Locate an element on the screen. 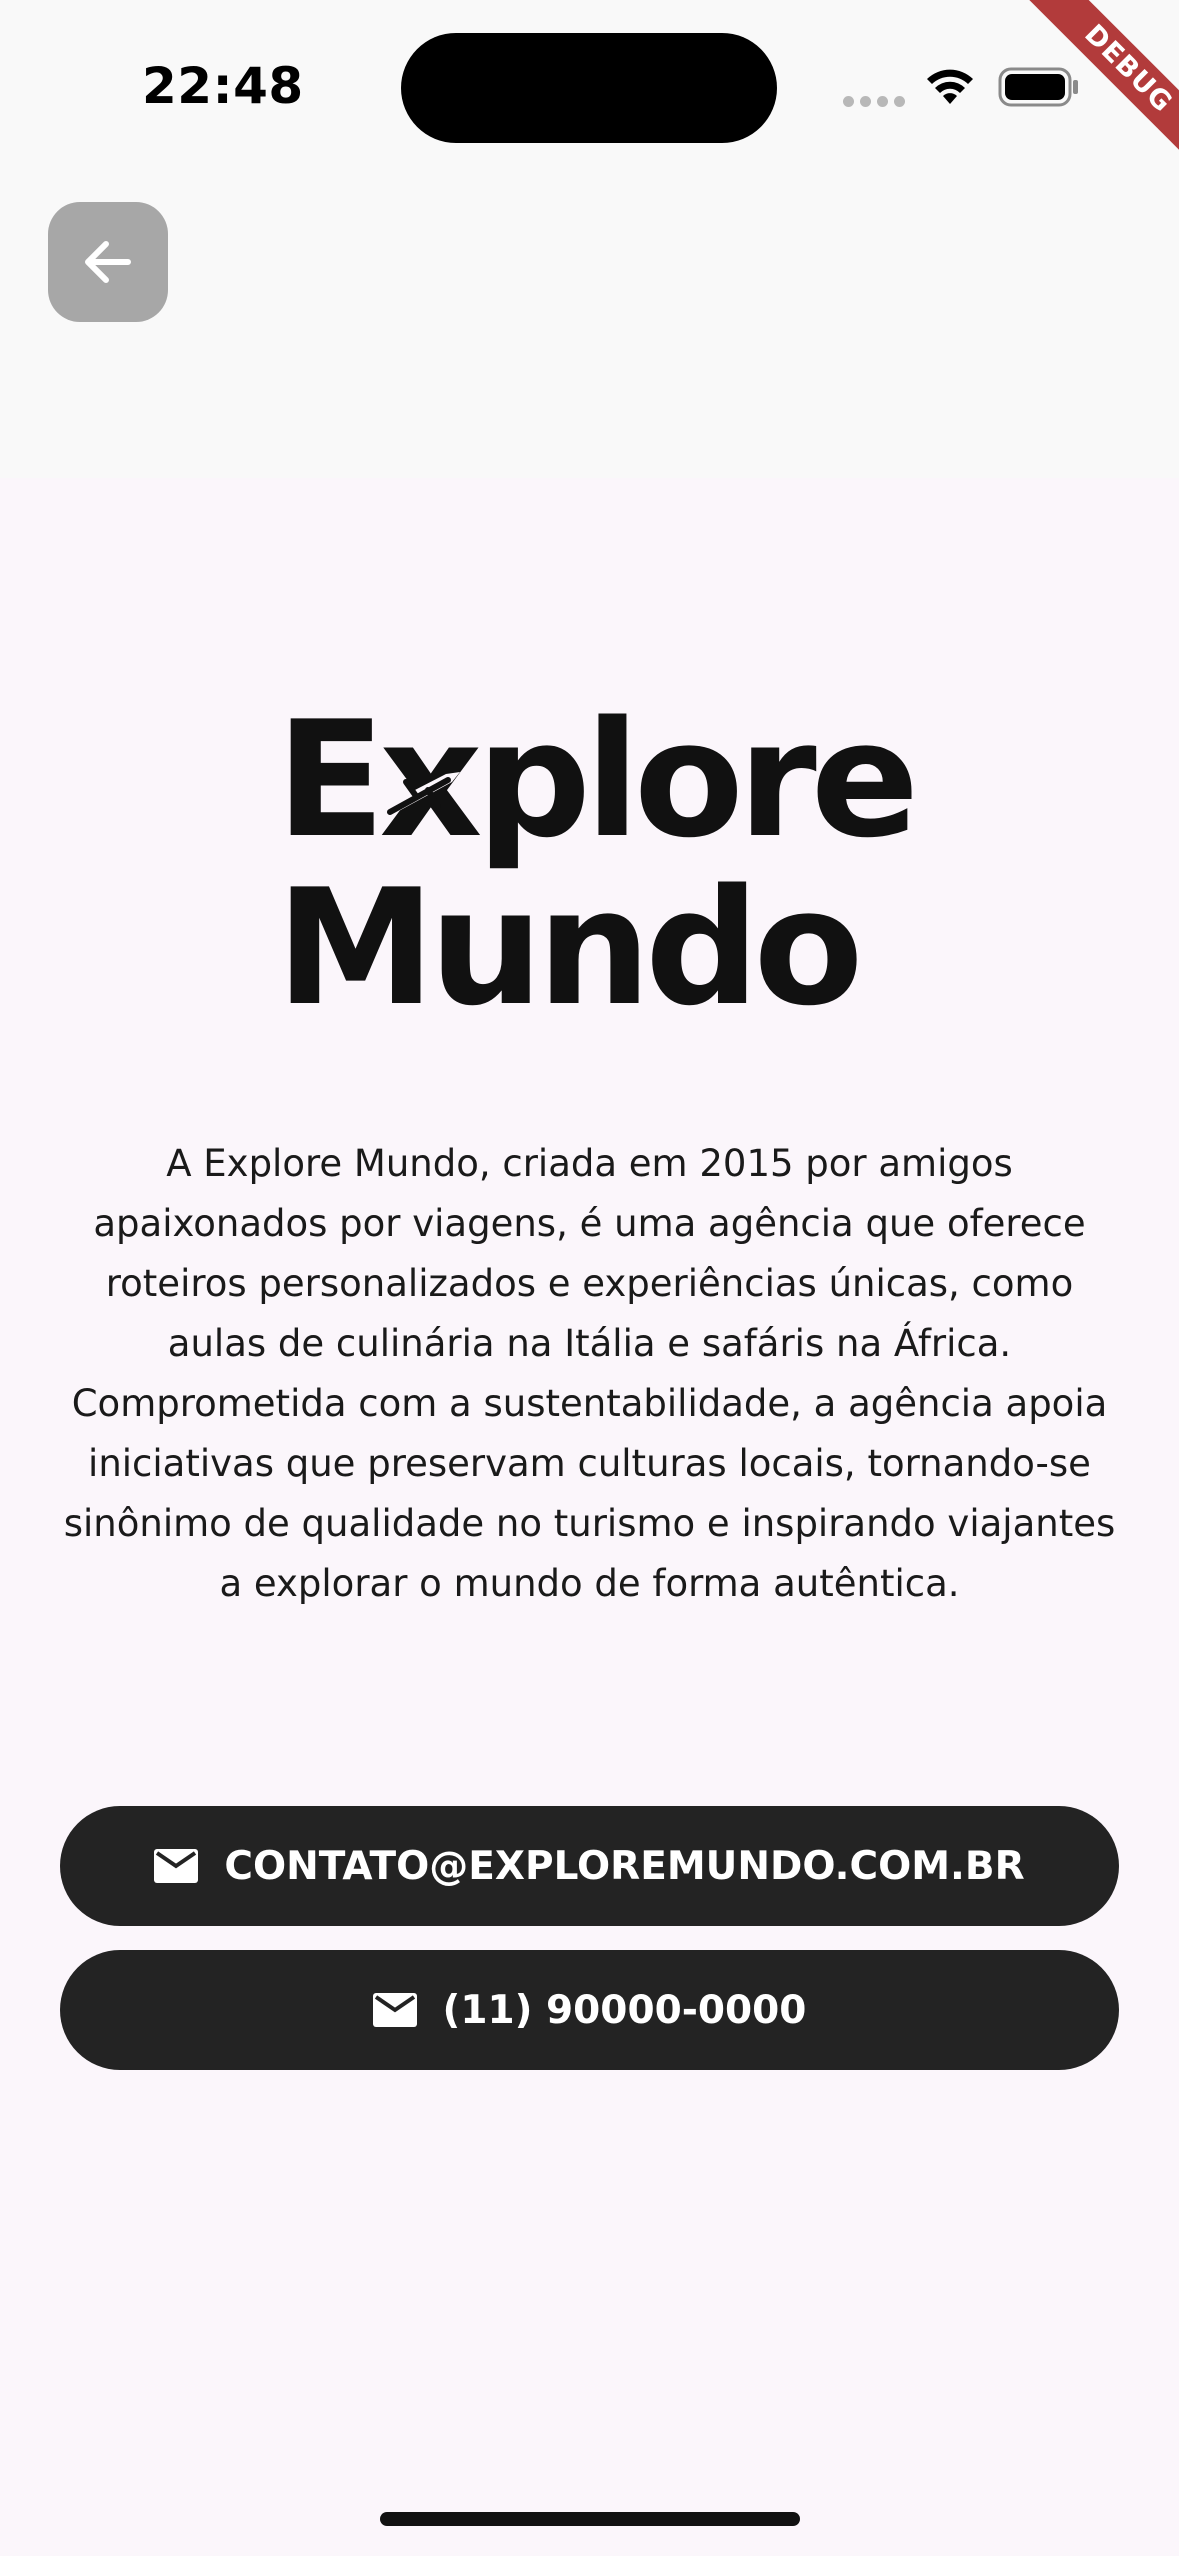 The height and width of the screenshot is (2556, 1179). wifi-icon is located at coordinates (950, 86).